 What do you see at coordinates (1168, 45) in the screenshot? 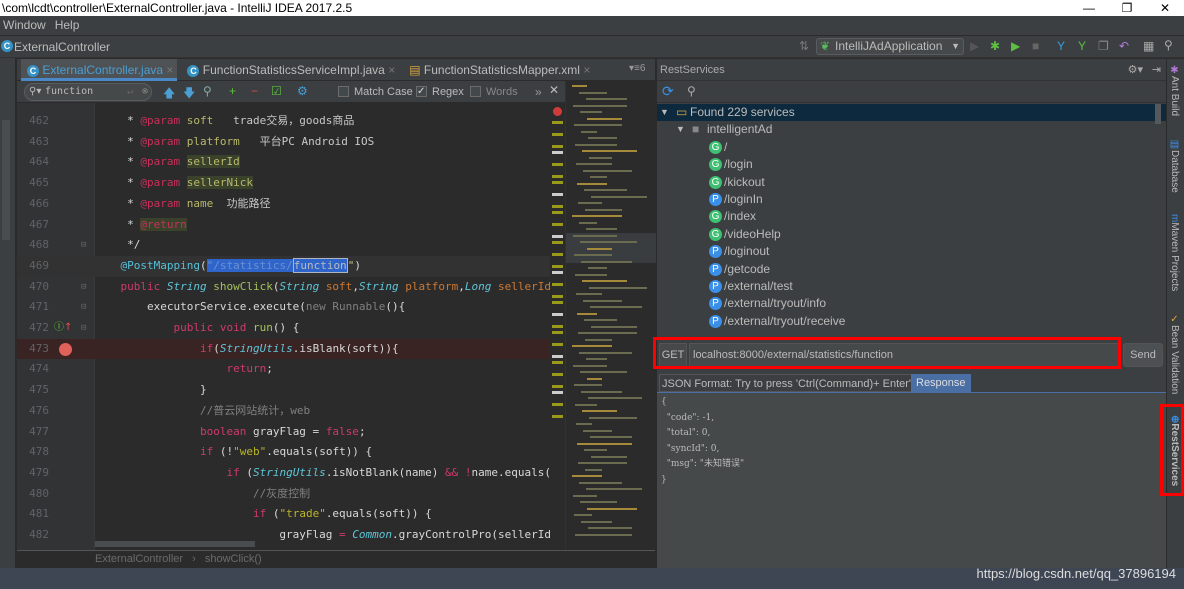
I see `search-everywhere-icon: ⚲` at bounding box center [1168, 45].